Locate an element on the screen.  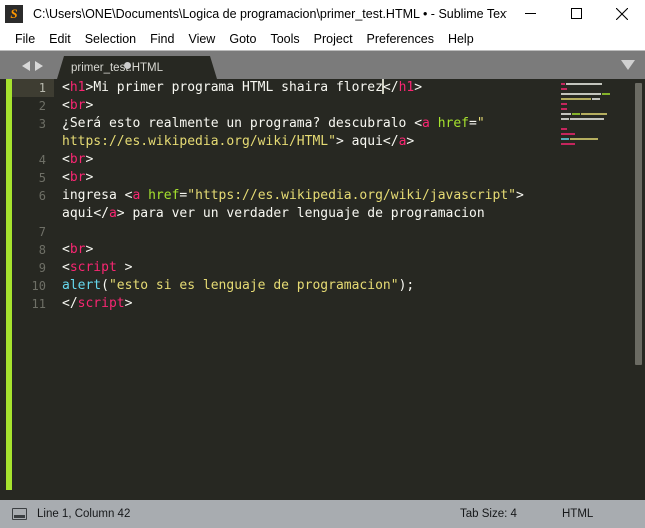
menu-item-edit: Edit is located at coordinates (60, 39).